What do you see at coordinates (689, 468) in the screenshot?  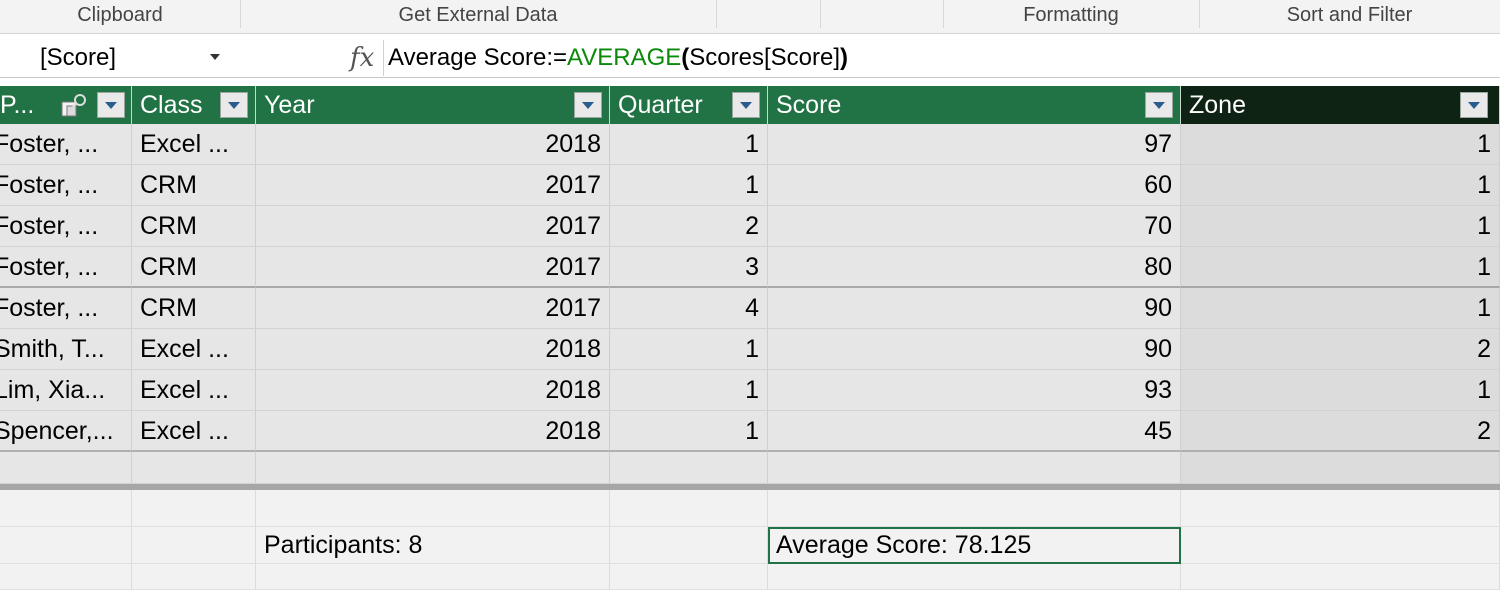 I see `cell-quarter-empty` at bounding box center [689, 468].